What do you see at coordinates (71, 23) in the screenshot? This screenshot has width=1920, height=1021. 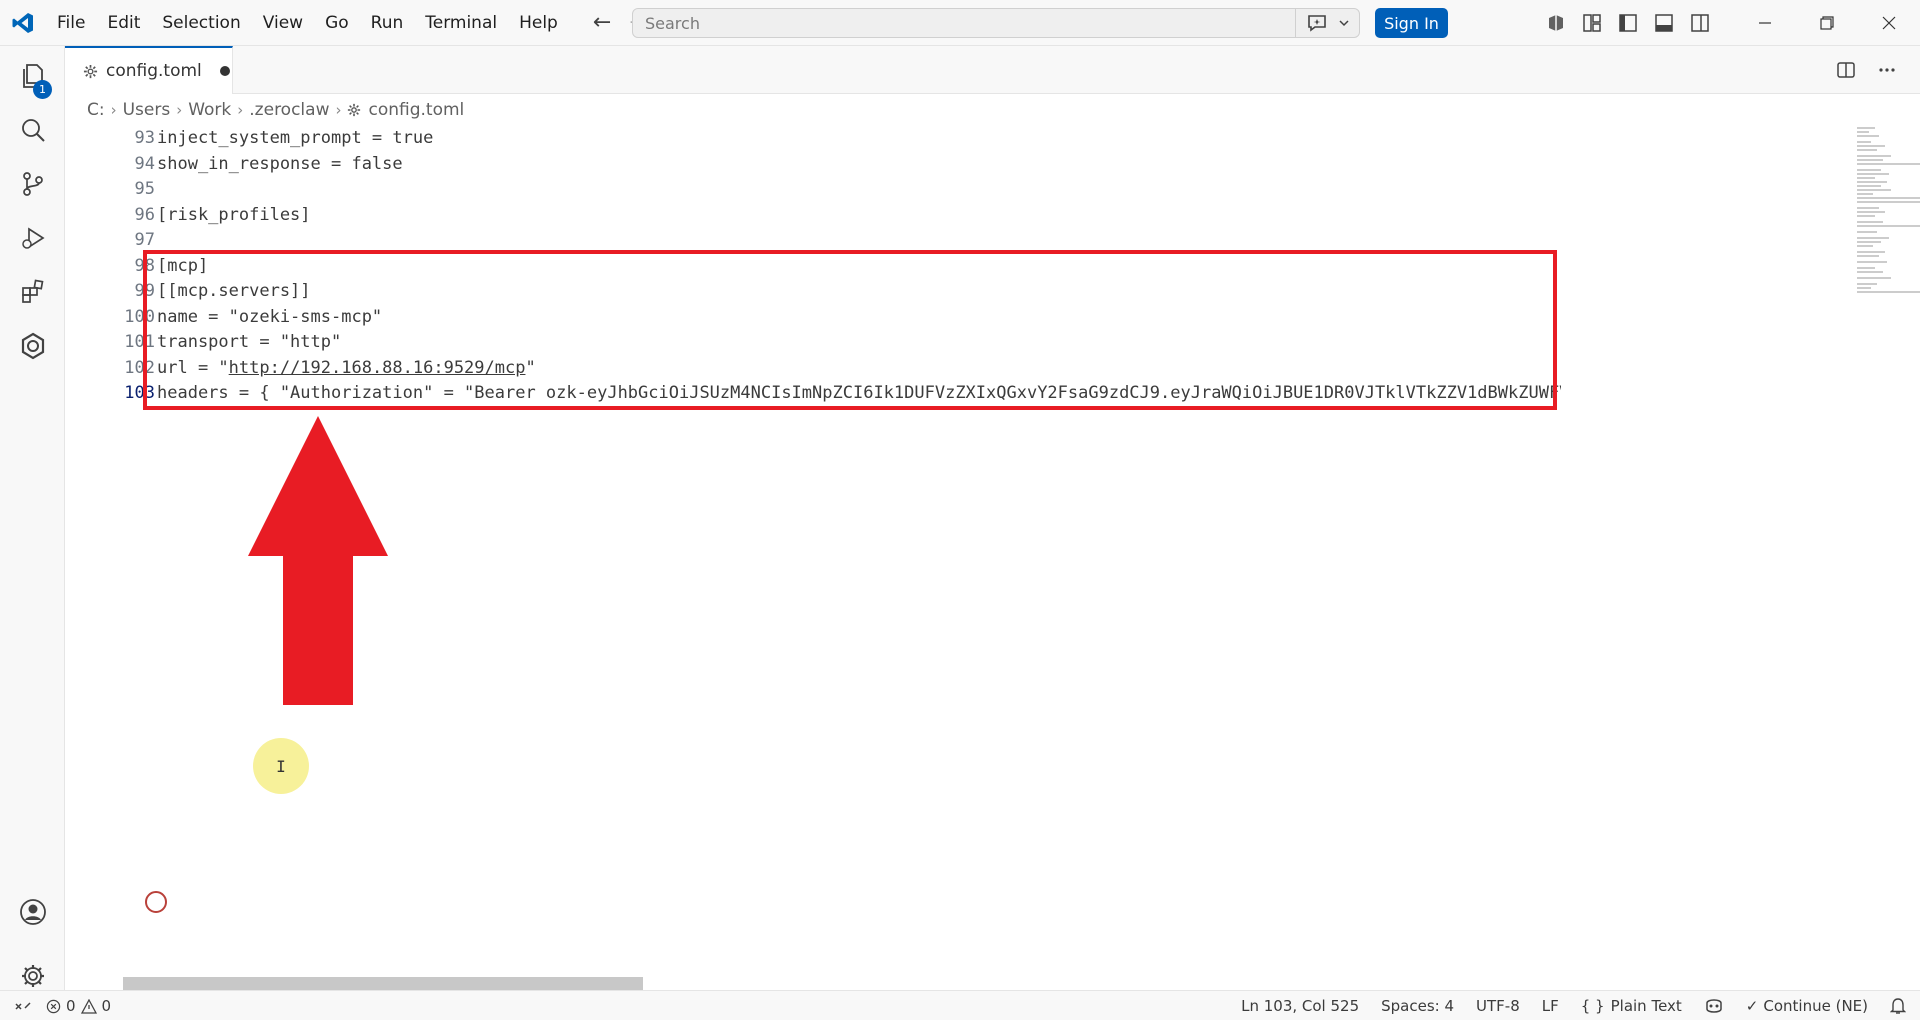 I see `menu-file: File` at bounding box center [71, 23].